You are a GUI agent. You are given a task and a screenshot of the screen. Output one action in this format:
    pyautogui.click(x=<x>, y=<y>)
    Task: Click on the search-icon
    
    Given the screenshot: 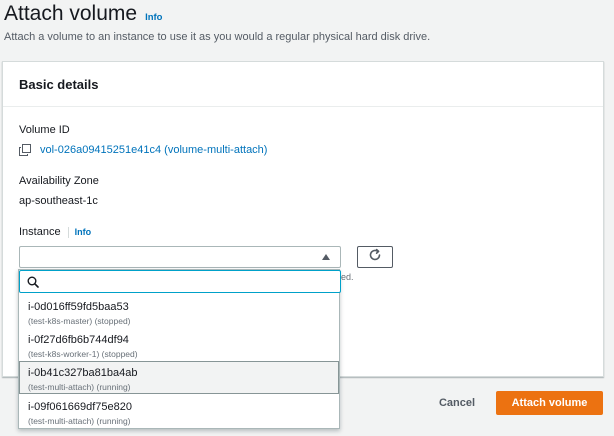 What is the action you would take?
    pyautogui.click(x=33, y=282)
    